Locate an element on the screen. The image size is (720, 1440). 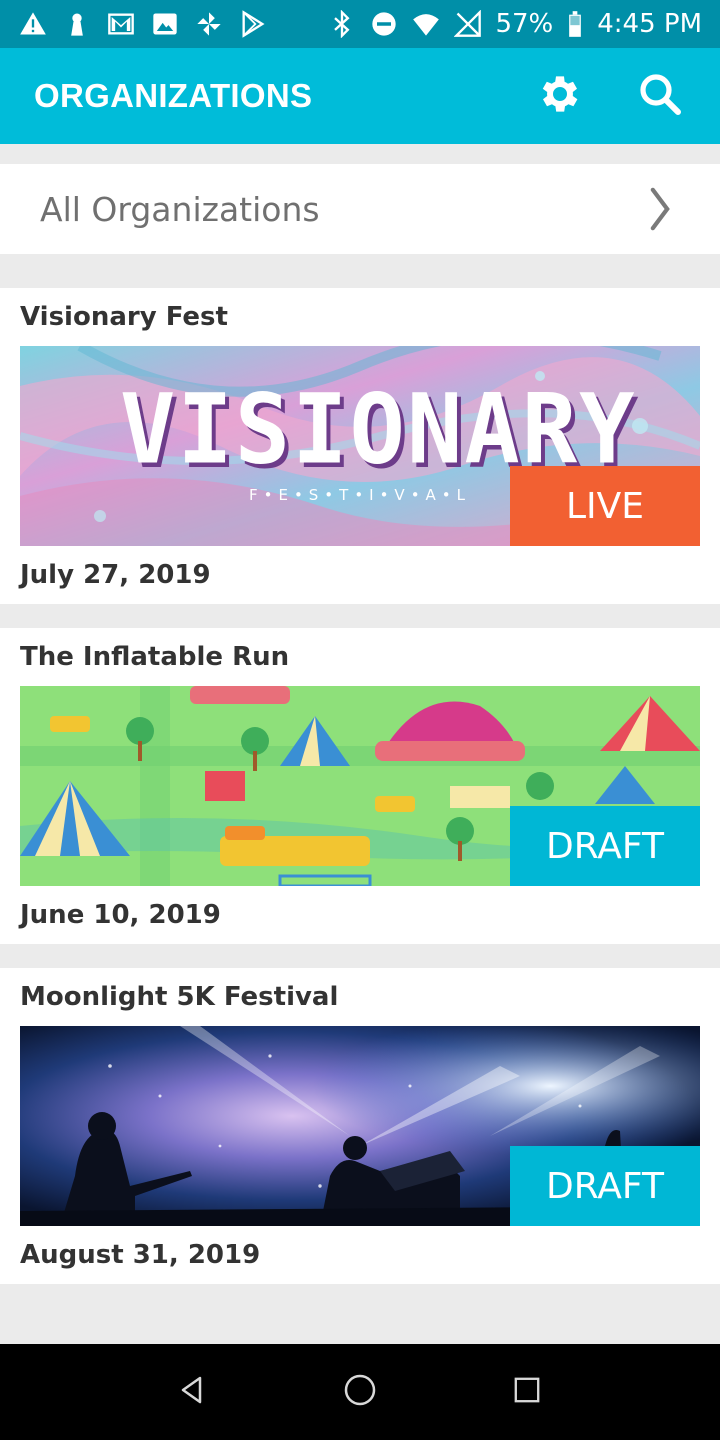
page-title: ORGANIZATIONS is located at coordinates (173, 95).